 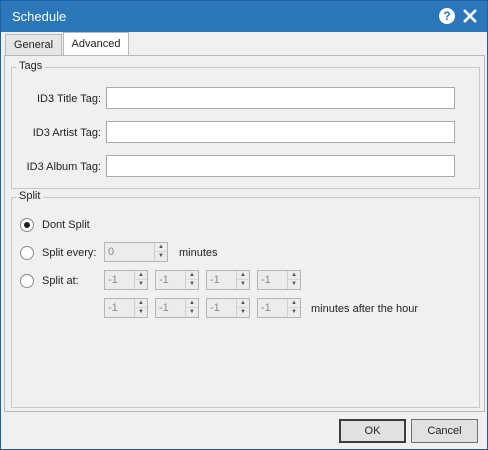 I want to click on split-every-label: Split every:, so click(x=69, y=253).